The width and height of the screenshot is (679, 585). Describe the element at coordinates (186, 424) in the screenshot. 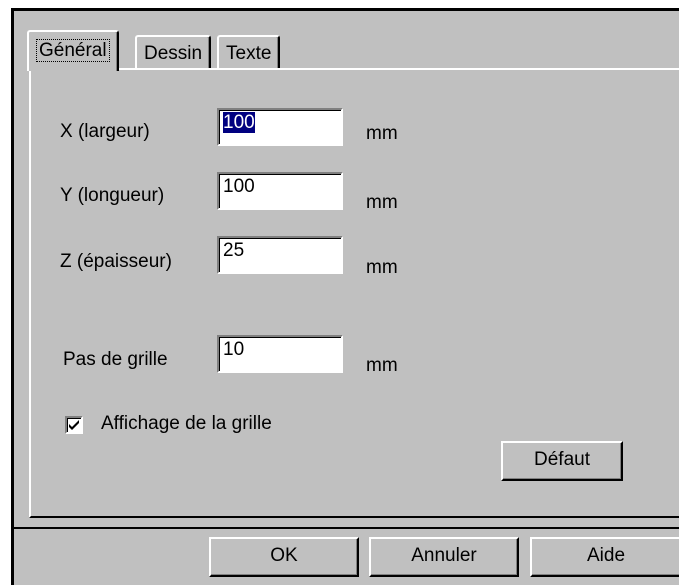

I see `show-grid-label: Affichage de la grille` at that location.